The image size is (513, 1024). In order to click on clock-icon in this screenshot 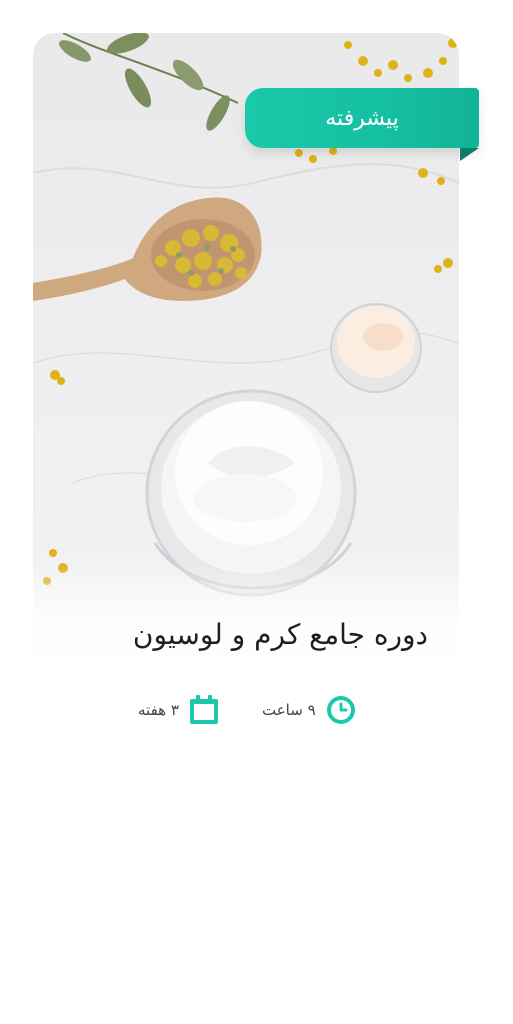, I will do `click(340, 710)`.